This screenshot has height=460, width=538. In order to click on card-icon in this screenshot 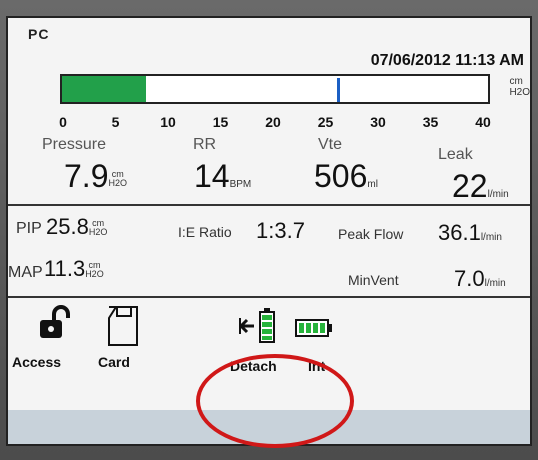, I will do `click(123, 326)`.